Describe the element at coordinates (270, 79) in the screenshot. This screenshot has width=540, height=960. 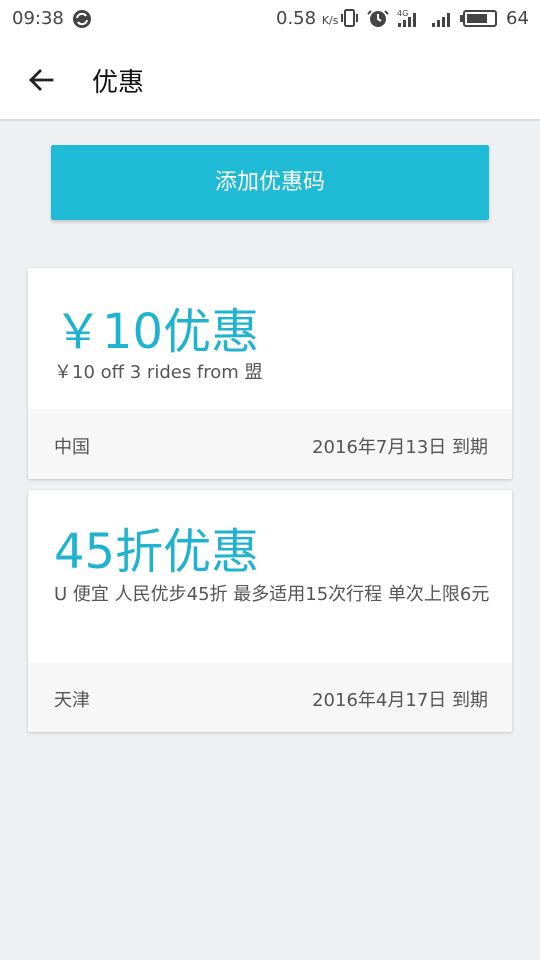
I see `app-bar: 优惠` at that location.